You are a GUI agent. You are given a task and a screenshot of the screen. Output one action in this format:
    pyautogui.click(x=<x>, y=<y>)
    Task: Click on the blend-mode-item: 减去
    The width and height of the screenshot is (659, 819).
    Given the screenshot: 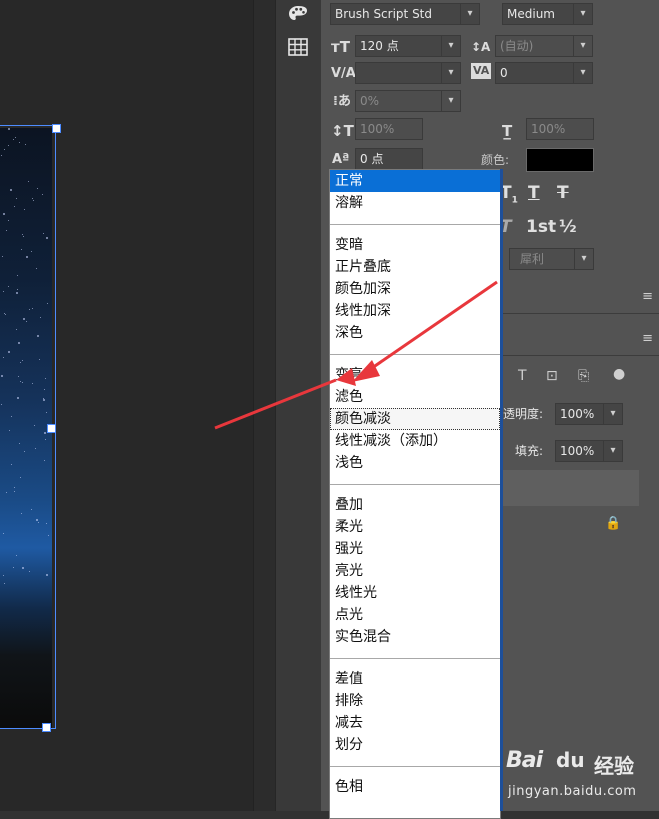 What is the action you would take?
    pyautogui.click(x=415, y=723)
    